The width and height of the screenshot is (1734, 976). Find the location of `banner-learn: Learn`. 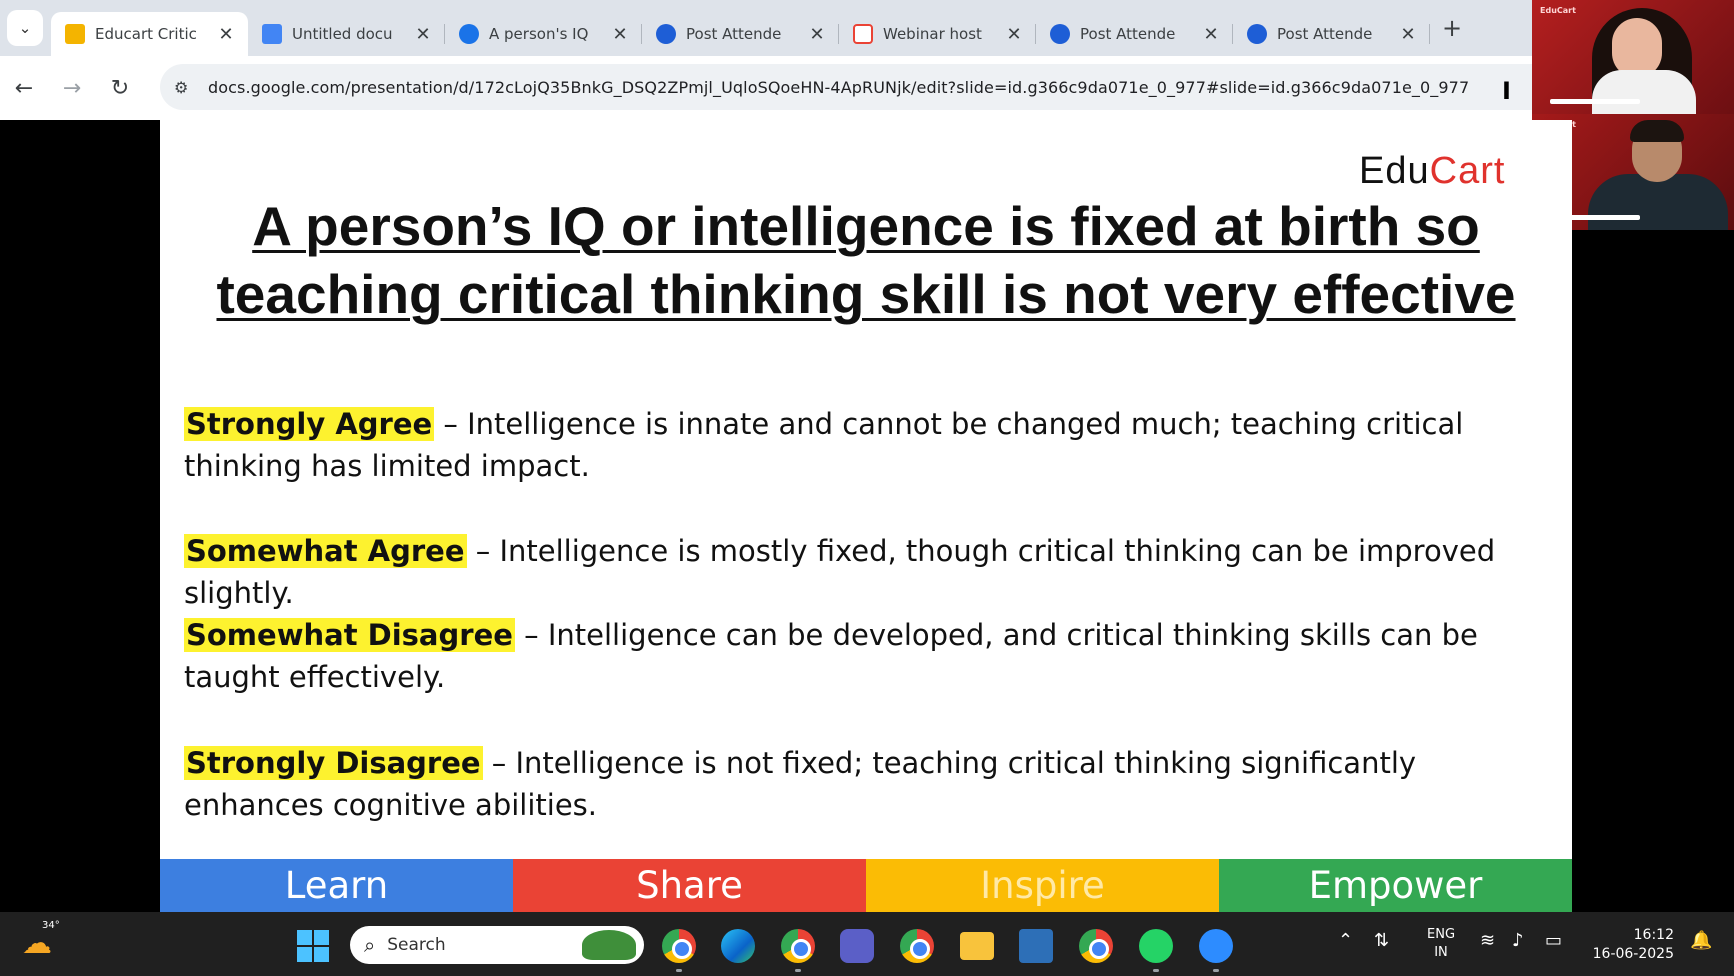

banner-learn: Learn is located at coordinates (336, 885).